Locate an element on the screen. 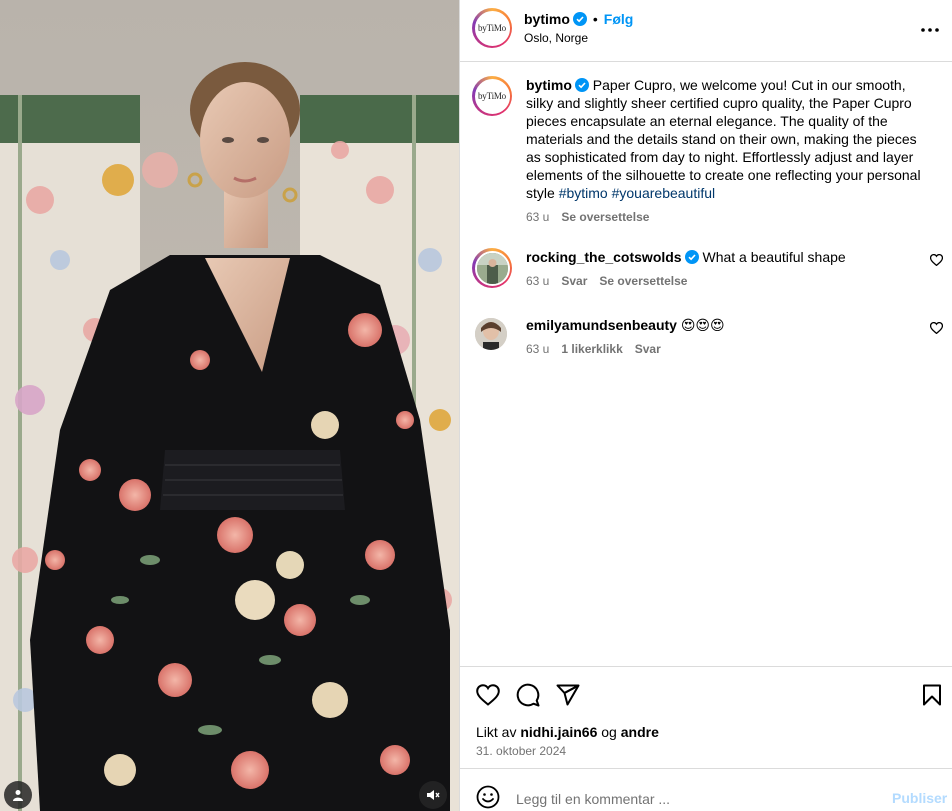 The image size is (952, 811). mute-button is located at coordinates (433, 795).